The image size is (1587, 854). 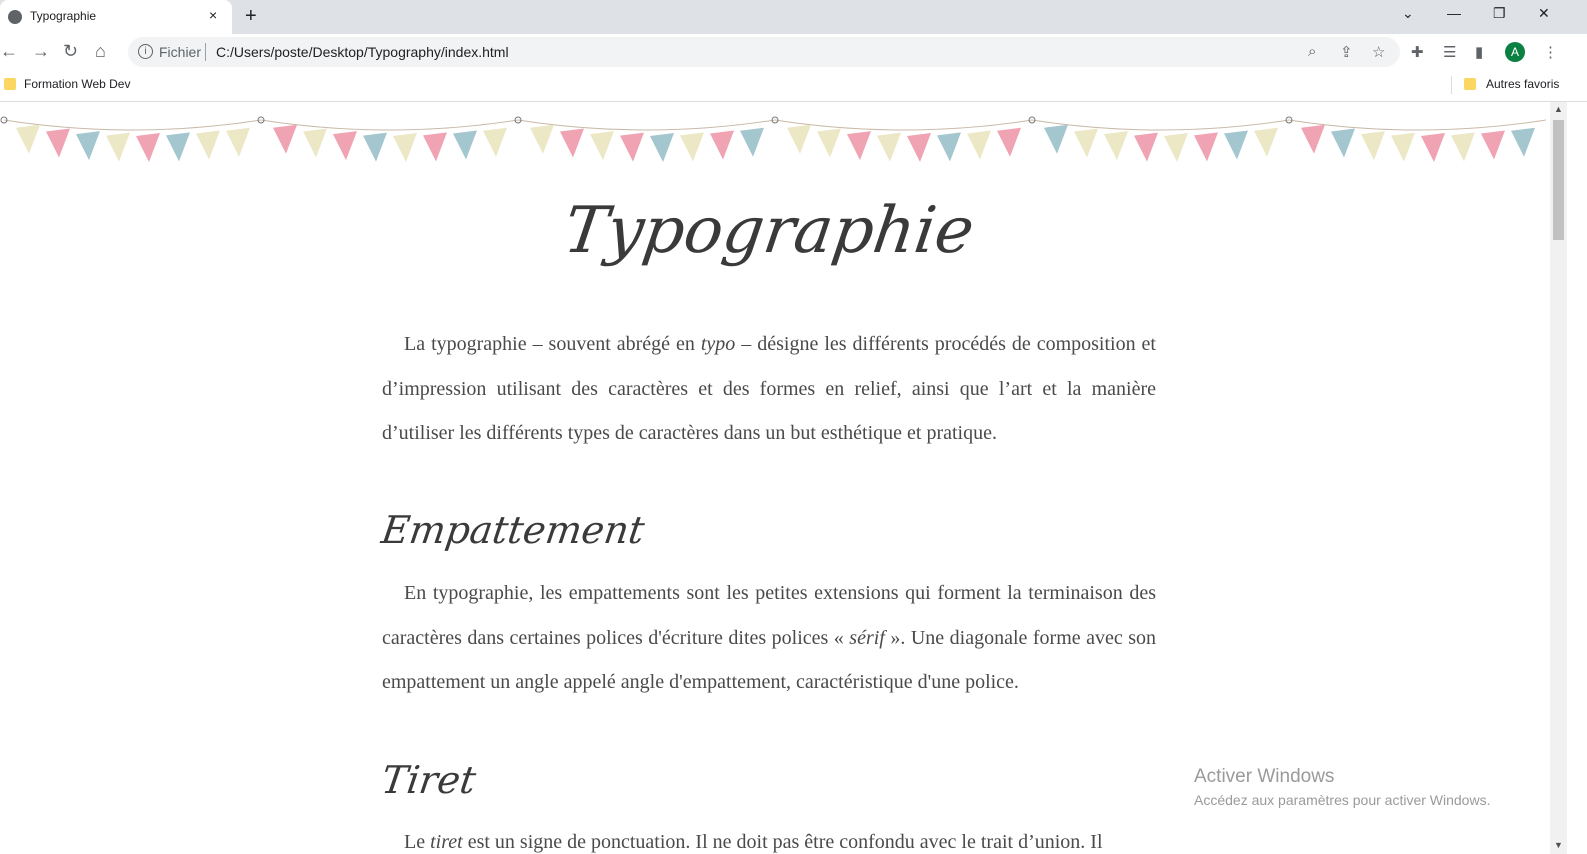 What do you see at coordinates (77, 84) in the screenshot?
I see `bookmark-formation-web-dev: Formation Web Dev` at bounding box center [77, 84].